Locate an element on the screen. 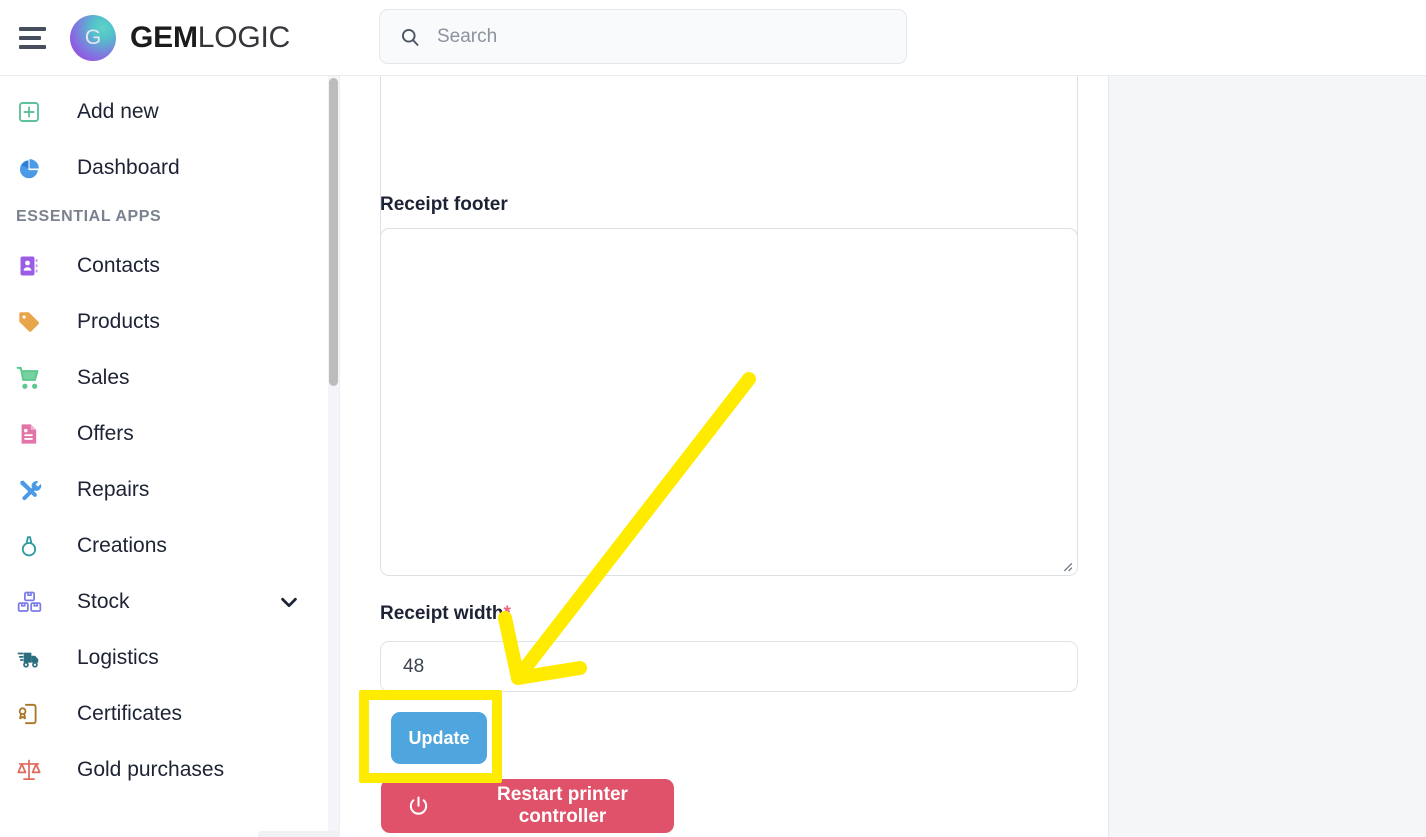 This screenshot has width=1426, height=837. receipt-footer-label: Receipt footer is located at coordinates (444, 205).